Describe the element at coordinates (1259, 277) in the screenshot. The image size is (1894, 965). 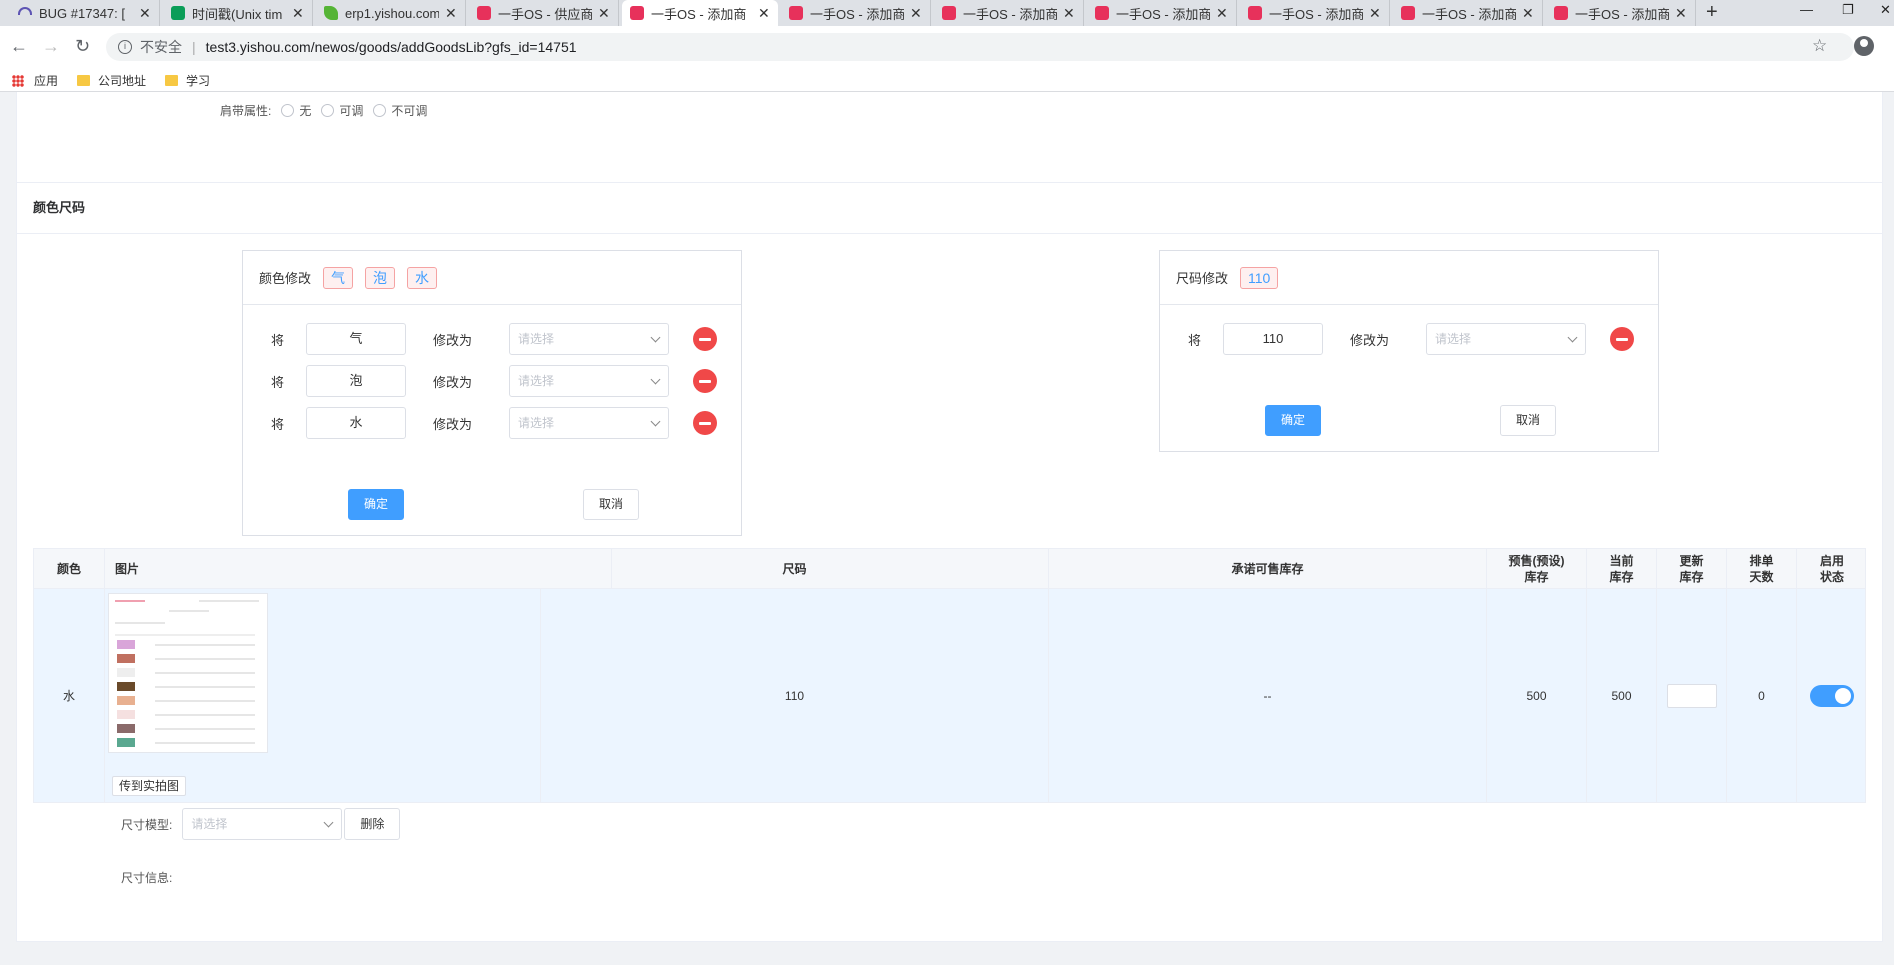
I see `size-chip: 110` at that location.